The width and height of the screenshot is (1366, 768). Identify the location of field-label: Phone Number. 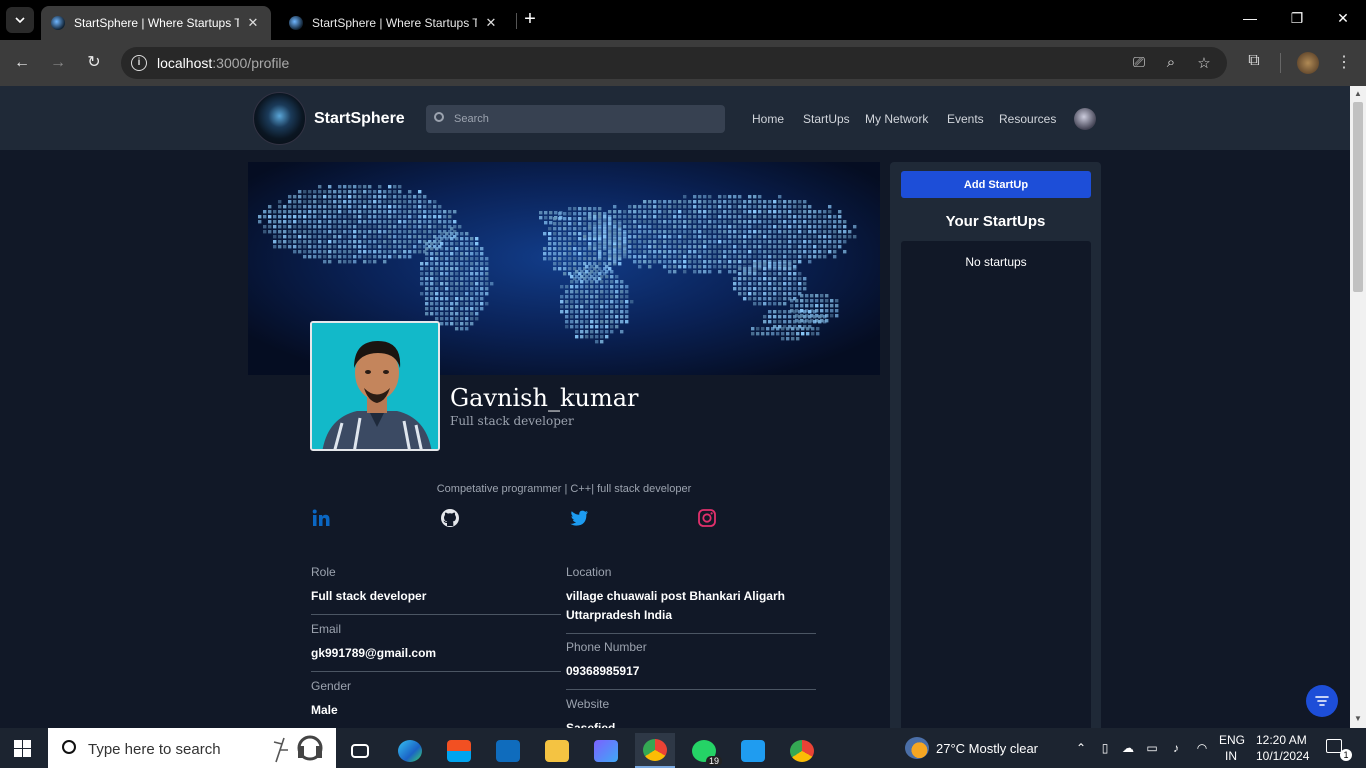
(606, 647).